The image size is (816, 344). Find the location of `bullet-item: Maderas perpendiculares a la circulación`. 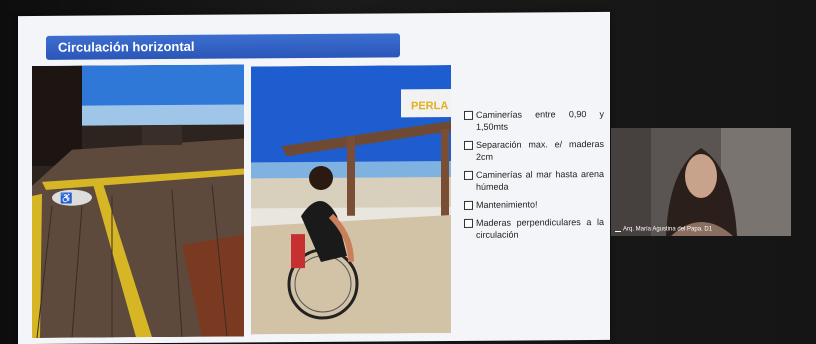

bullet-item: Maderas perpendiculares a la circulación is located at coordinates (534, 228).